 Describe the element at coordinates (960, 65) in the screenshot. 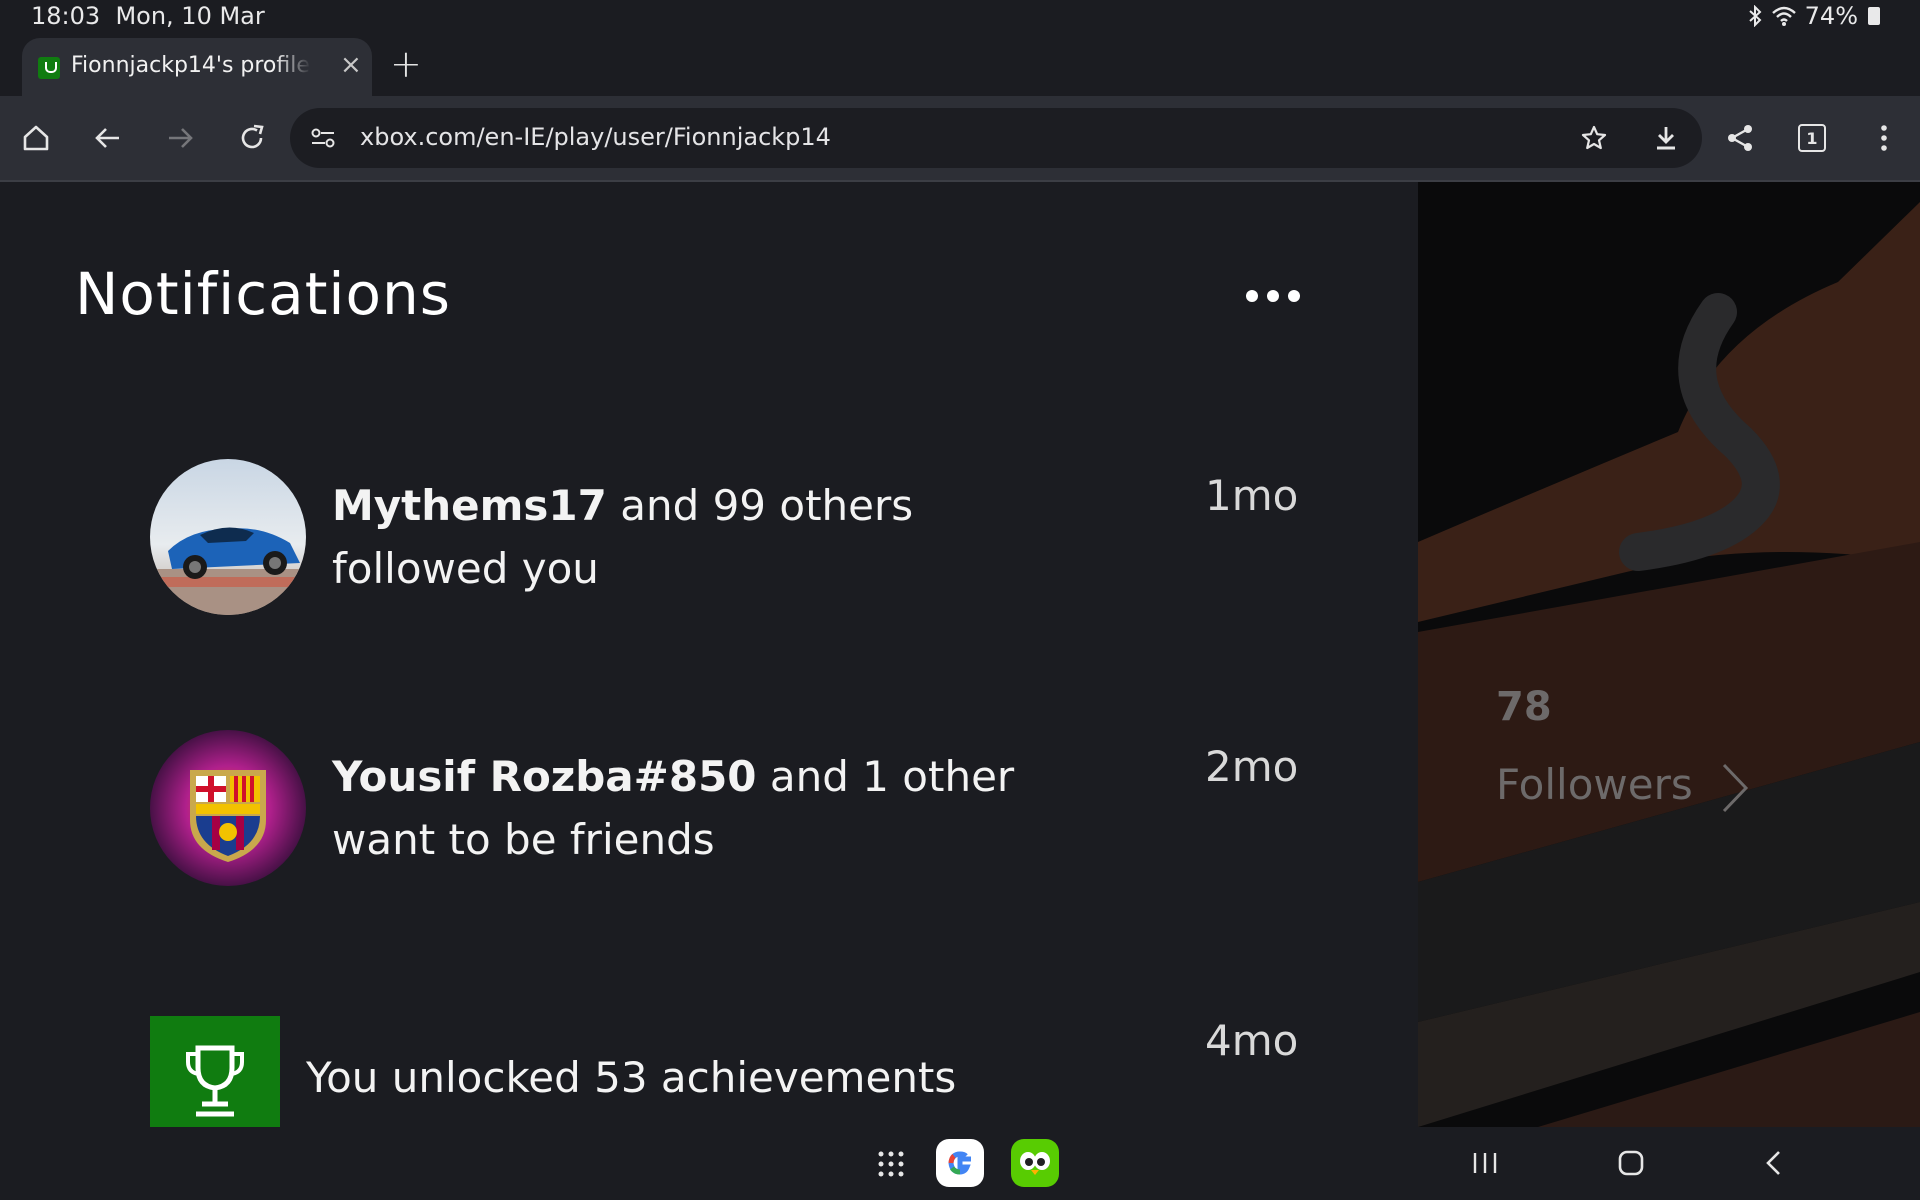

I see `tab-strip: Fionnjackp14's profile | Xbox × +` at that location.